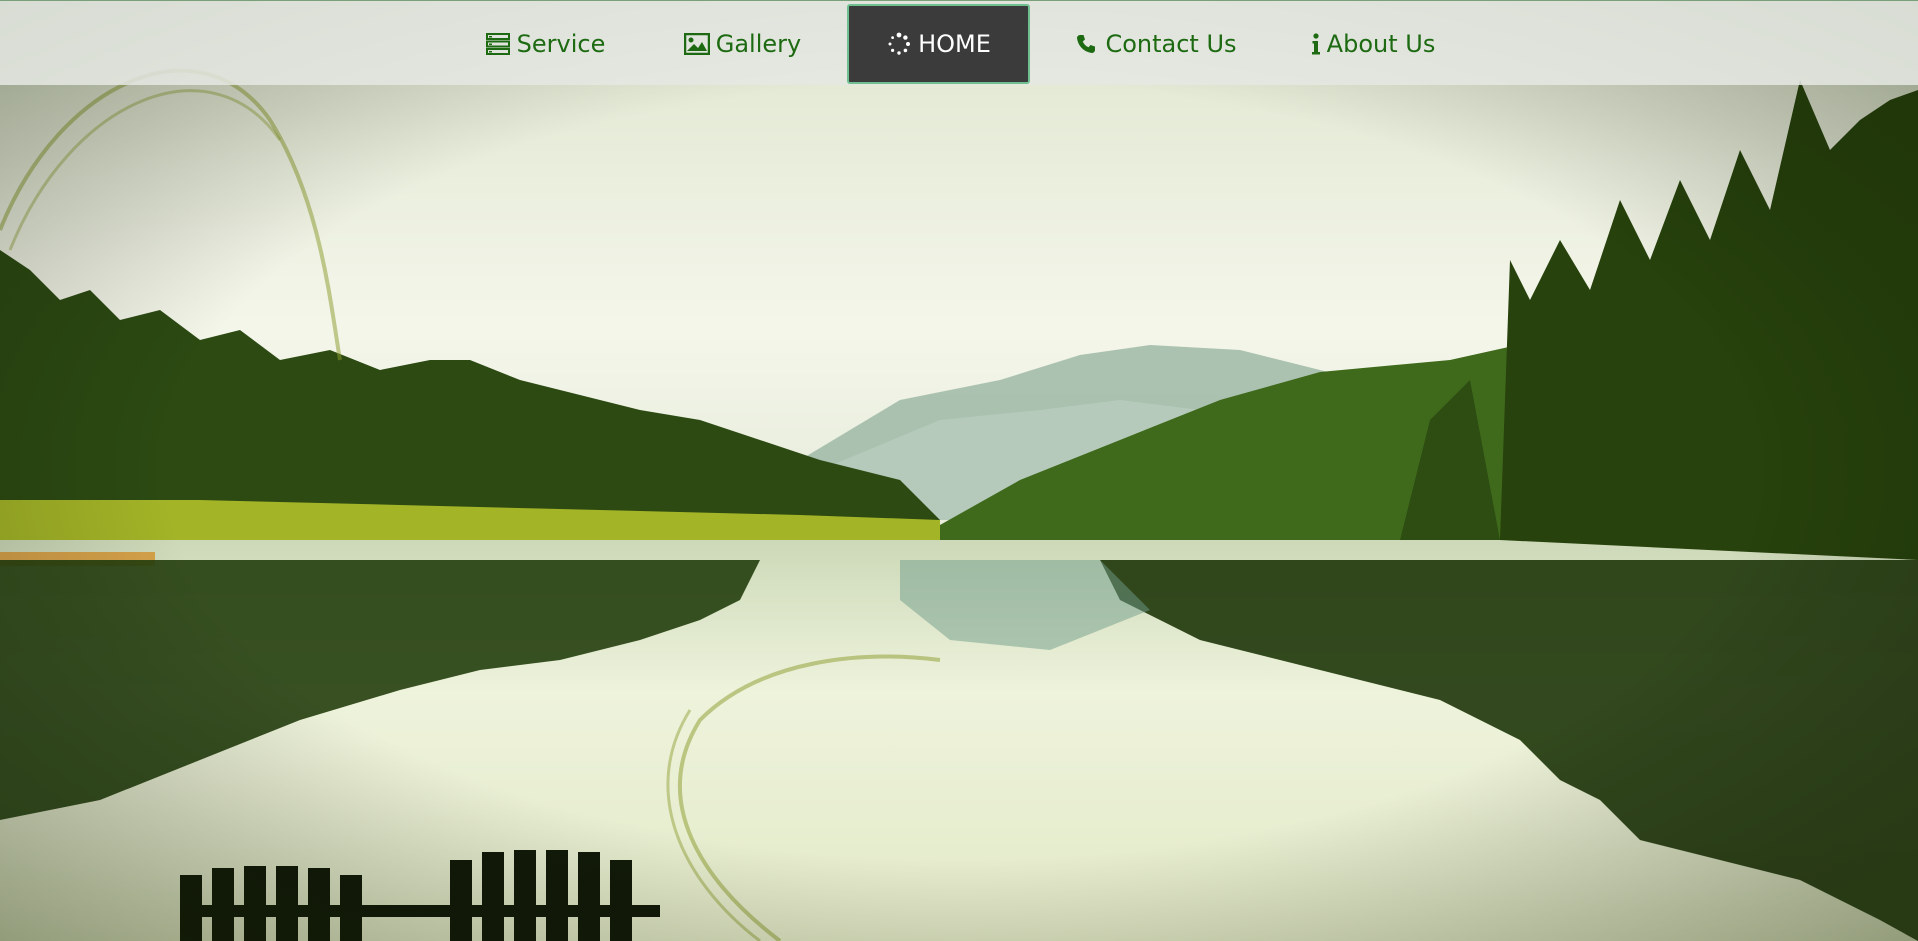 The image size is (1918, 941). I want to click on top-navigation-bar: Service Gallery HOME Contact Us About Us, so click(959, 42).